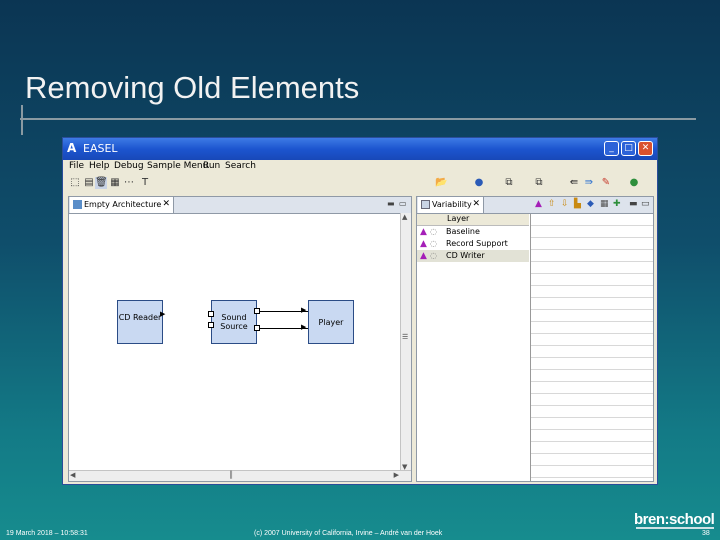 The width and height of the screenshot is (720, 540). I want to click on maximize-button: □, so click(628, 148).